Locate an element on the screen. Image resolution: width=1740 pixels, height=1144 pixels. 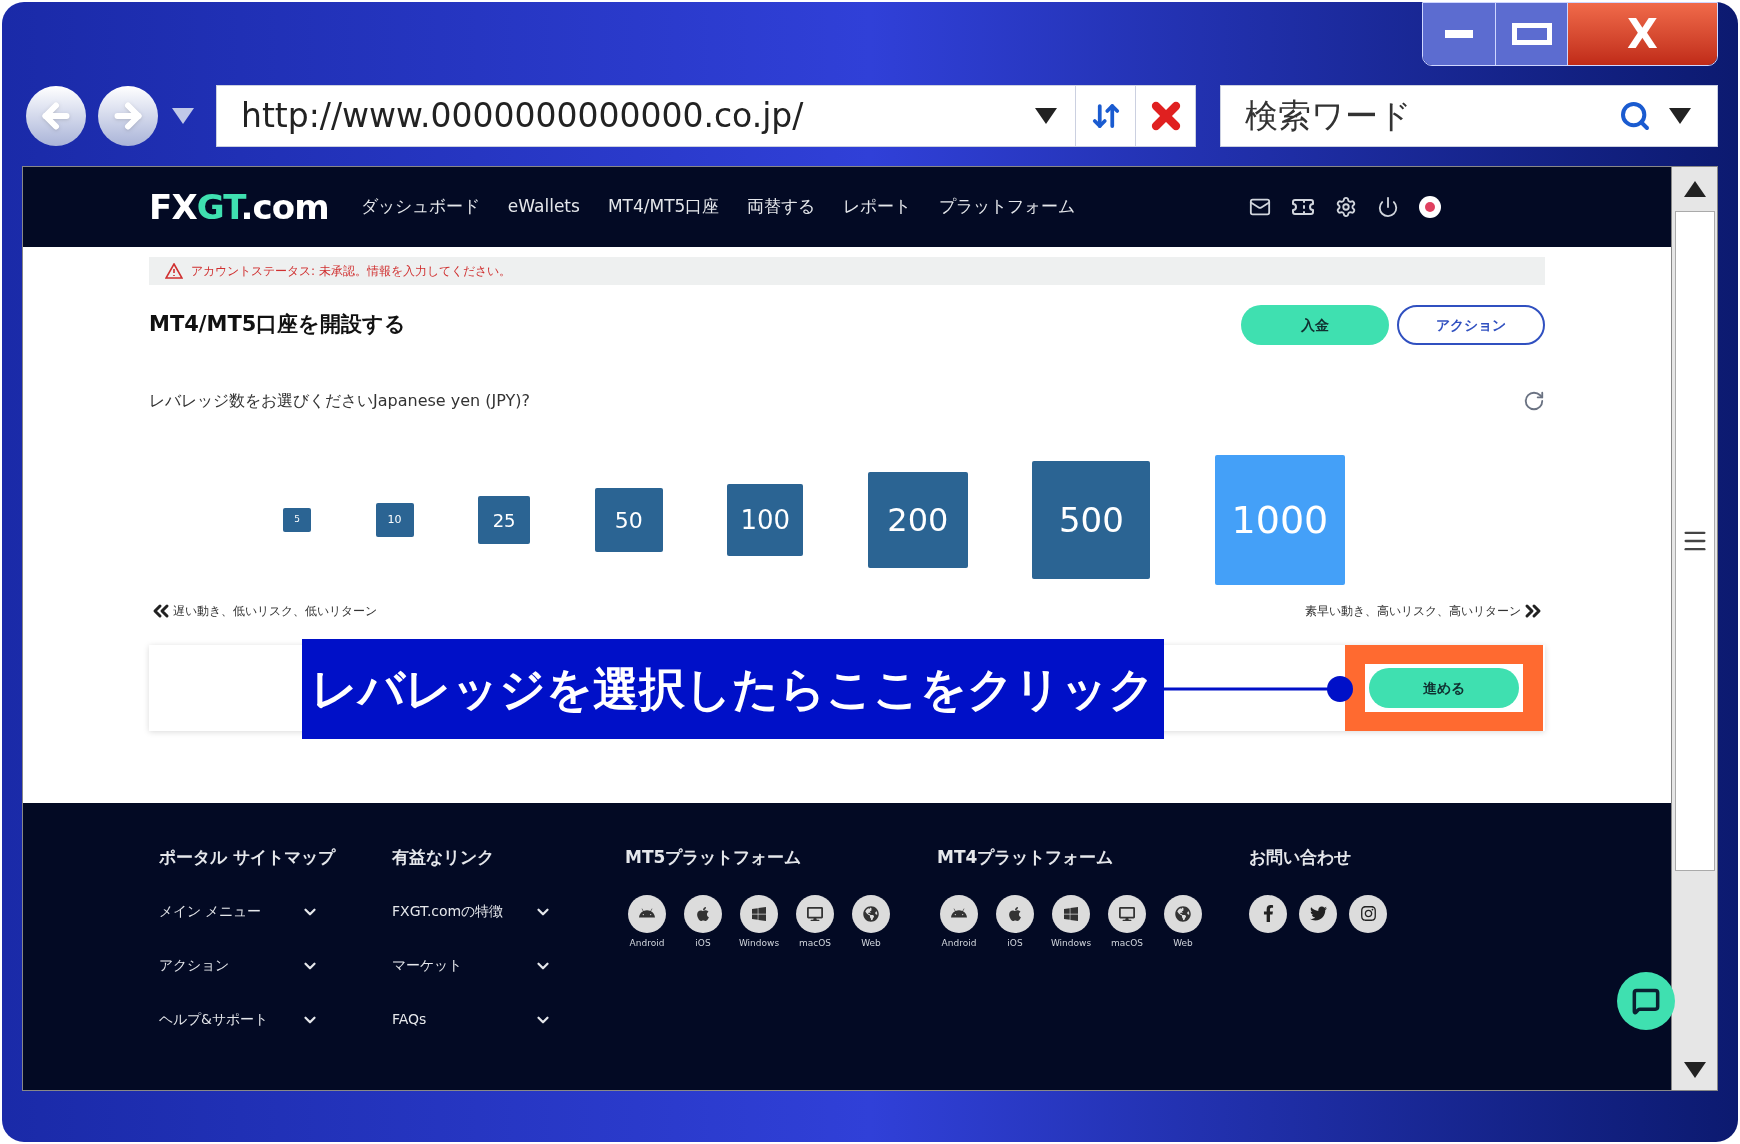
nav-link: MT4/MT5口座 is located at coordinates (663, 207).